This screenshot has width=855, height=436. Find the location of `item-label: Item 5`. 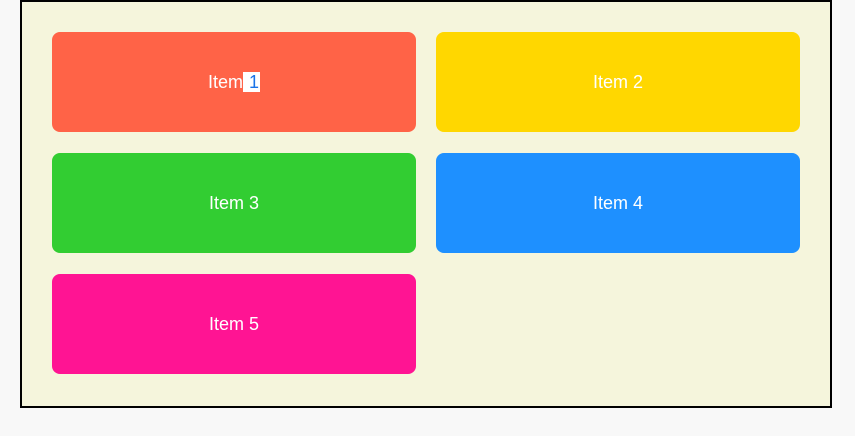

item-label: Item 5 is located at coordinates (234, 324).